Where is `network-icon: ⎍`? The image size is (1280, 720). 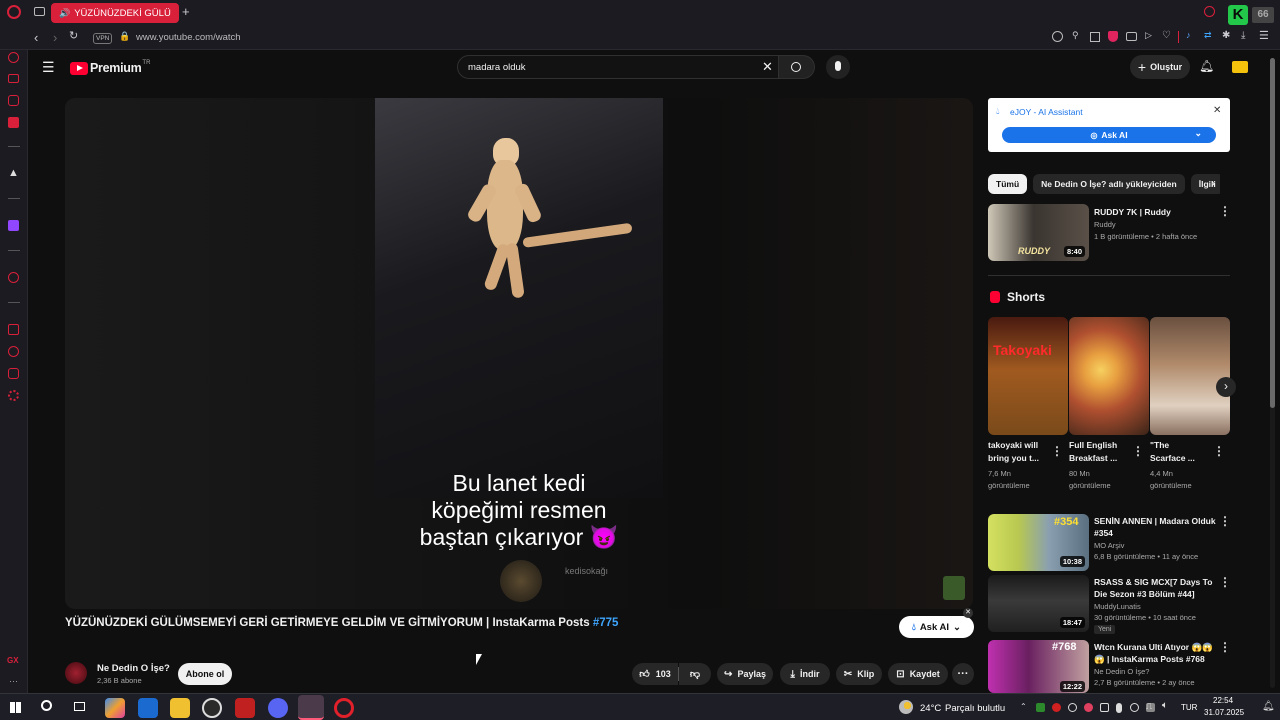 network-icon: ⎍ is located at coordinates (1149, 706).